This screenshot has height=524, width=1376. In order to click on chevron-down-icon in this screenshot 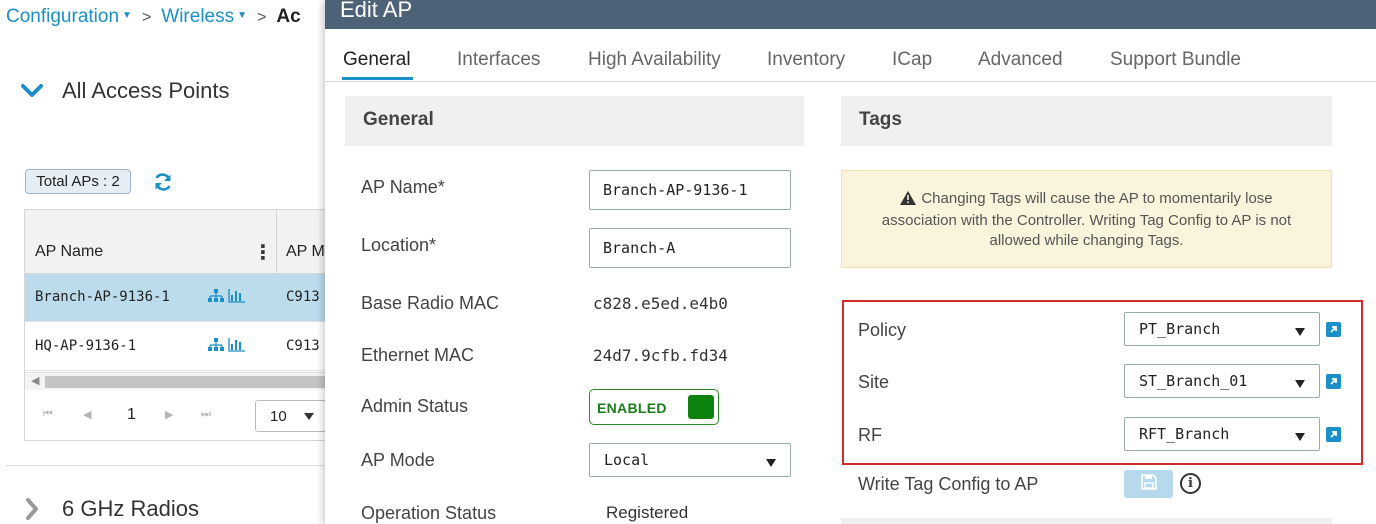, I will do `click(32, 91)`.